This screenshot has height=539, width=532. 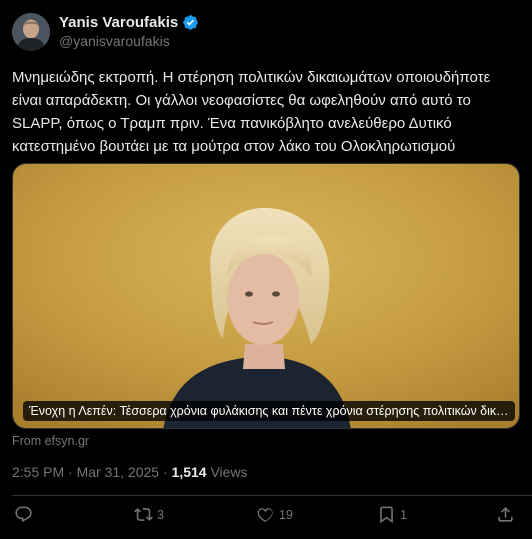 What do you see at coordinates (403, 514) in the screenshot?
I see `bookmark-count: 1` at bounding box center [403, 514].